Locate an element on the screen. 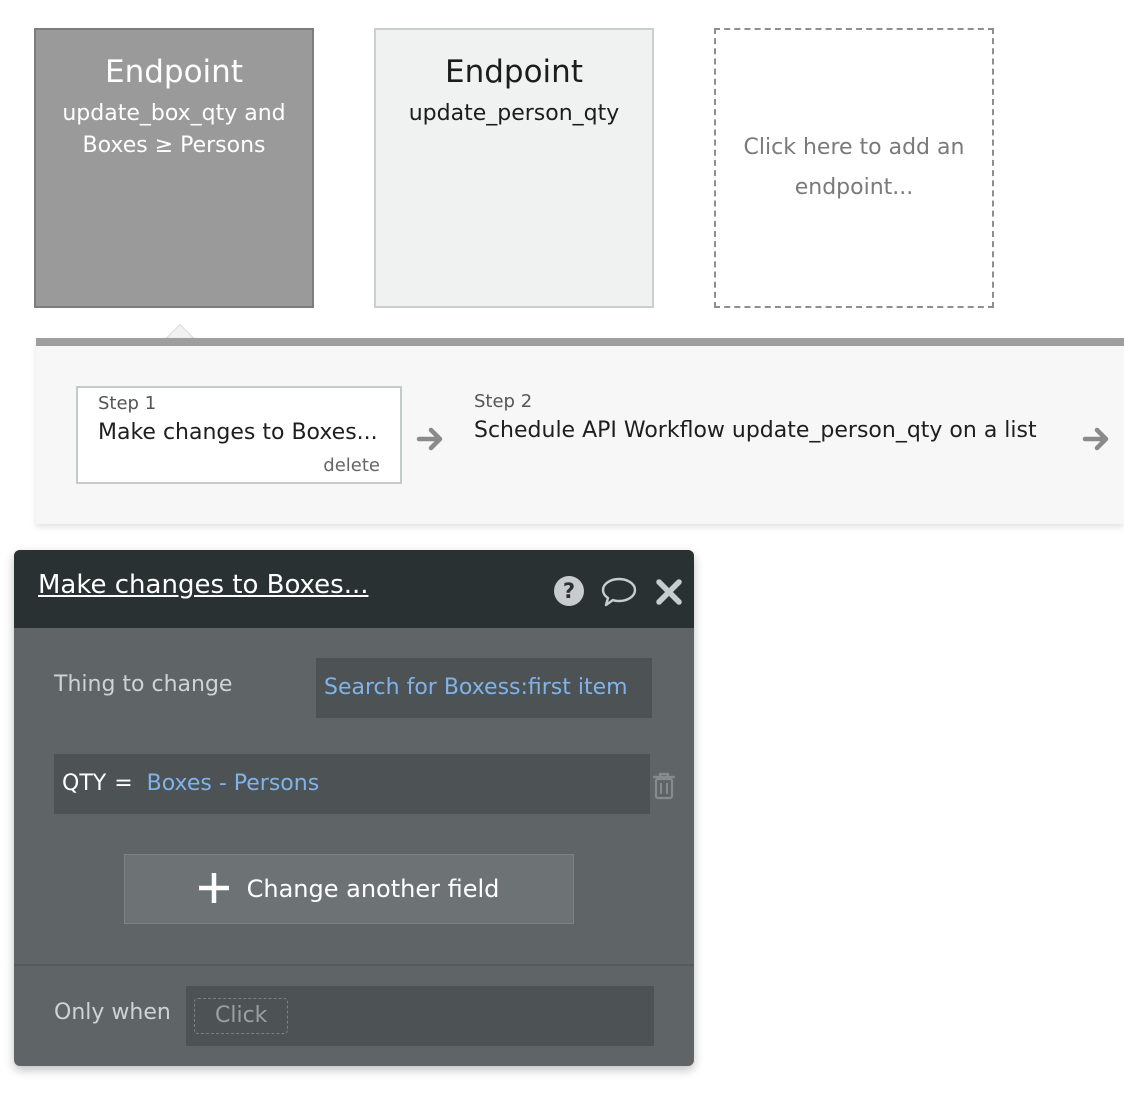  help-icon: ? is located at coordinates (569, 591).